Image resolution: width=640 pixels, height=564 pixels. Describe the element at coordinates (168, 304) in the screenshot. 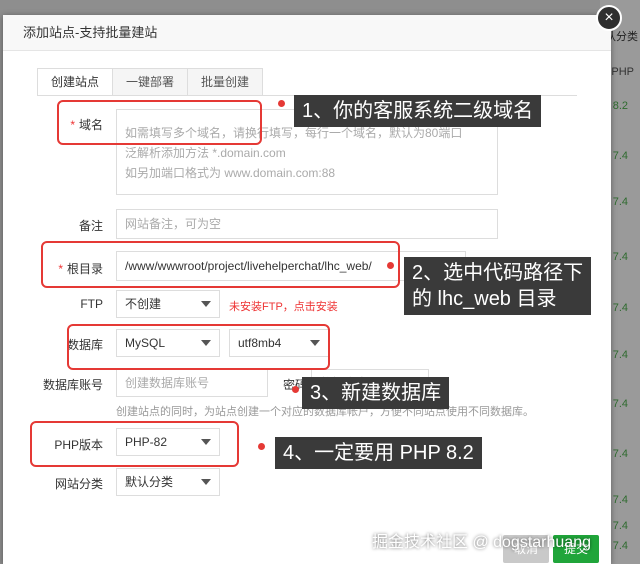

I see `ftp-select: 不创建` at that location.